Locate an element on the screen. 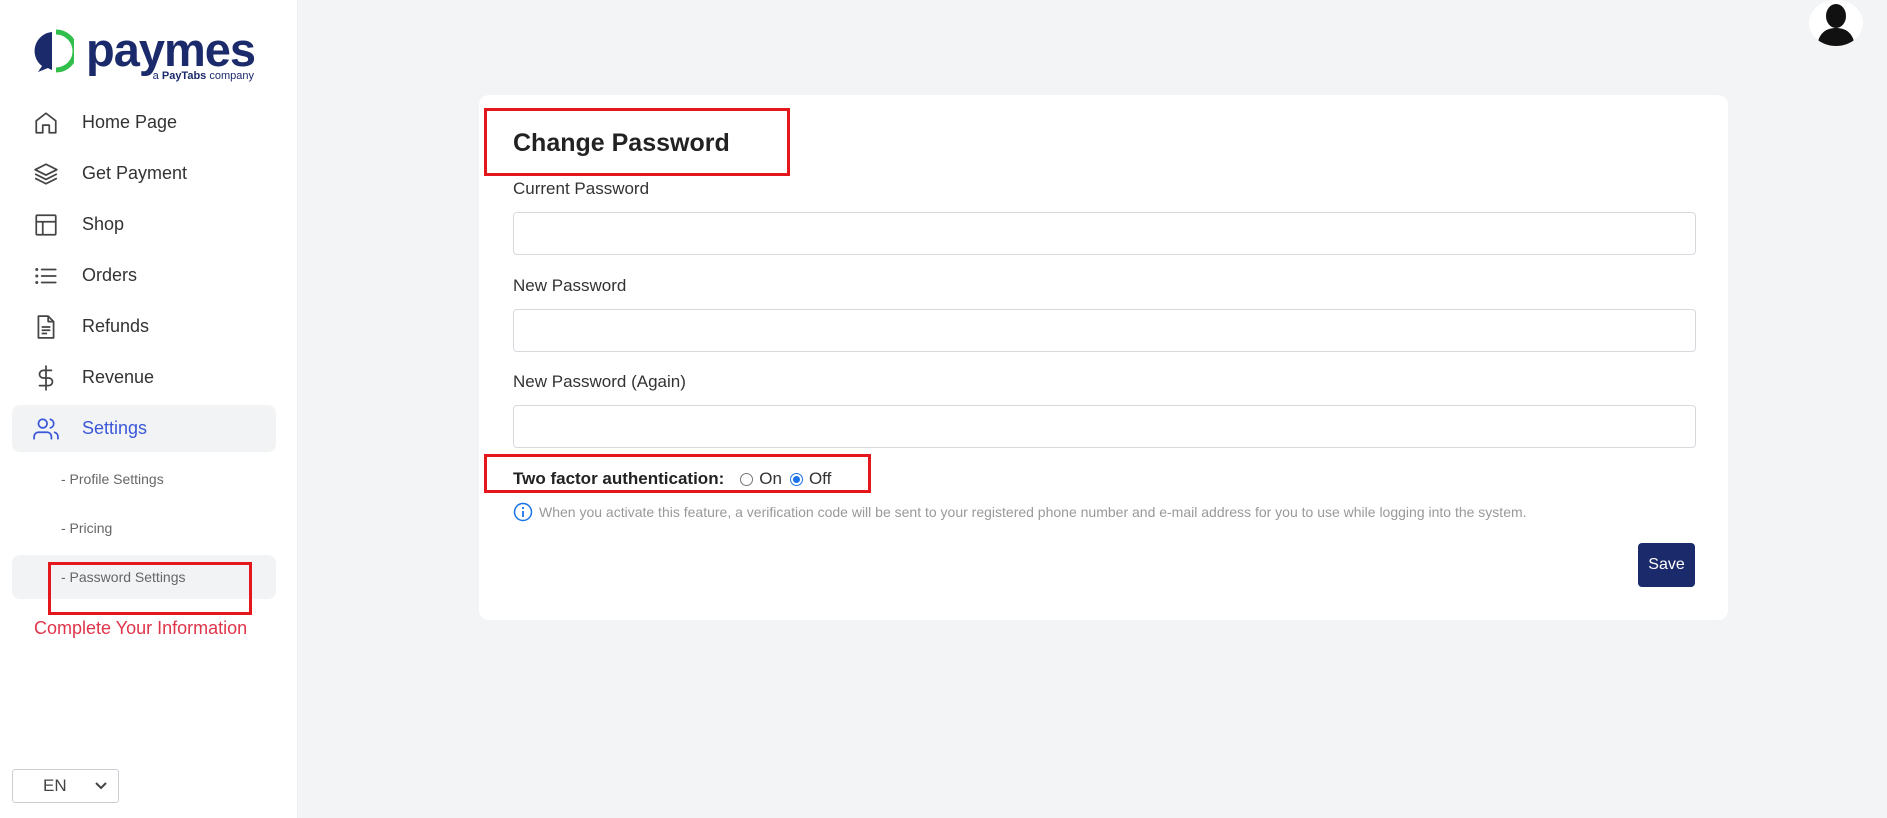  page-title: Change Password is located at coordinates (621, 143).